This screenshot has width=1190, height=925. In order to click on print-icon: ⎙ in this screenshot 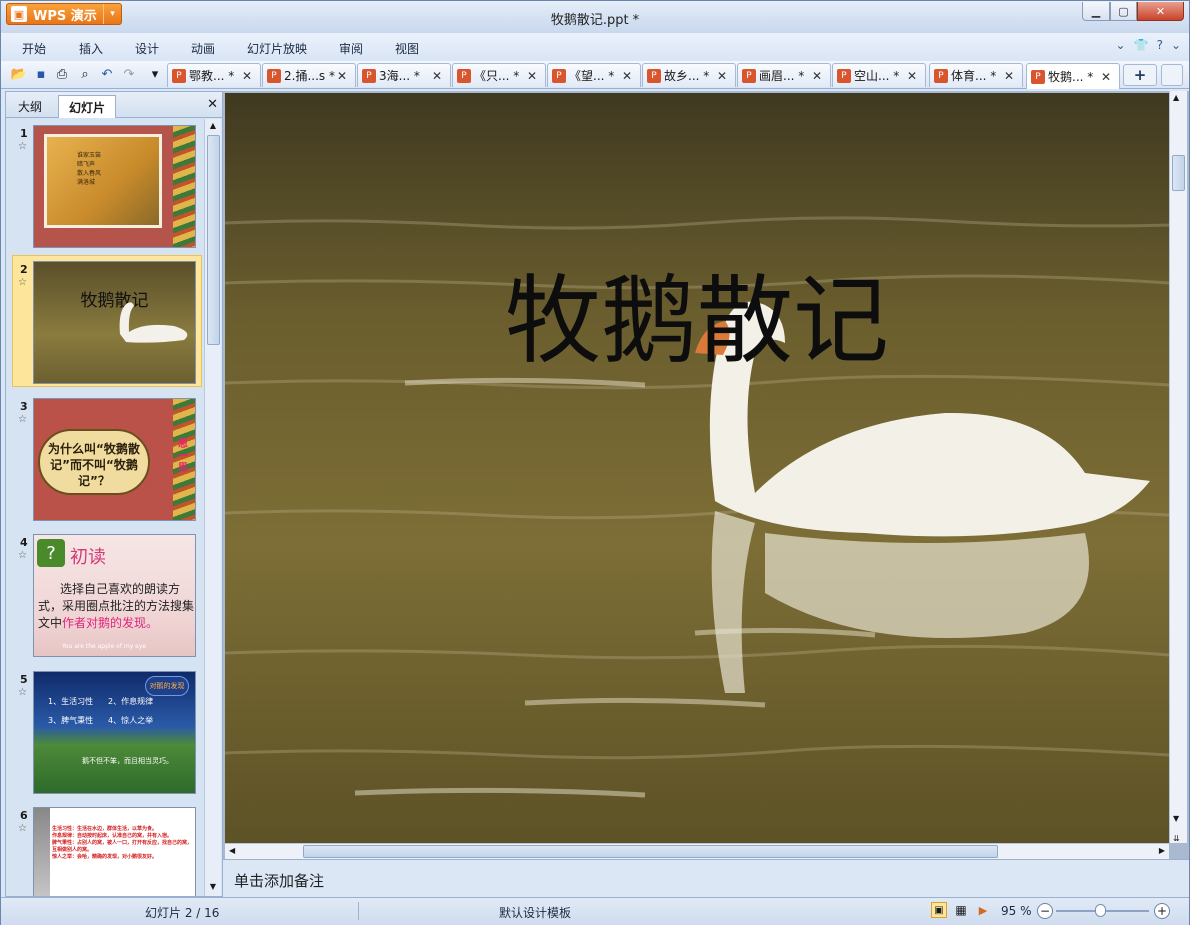, I will do `click(62, 74)`.